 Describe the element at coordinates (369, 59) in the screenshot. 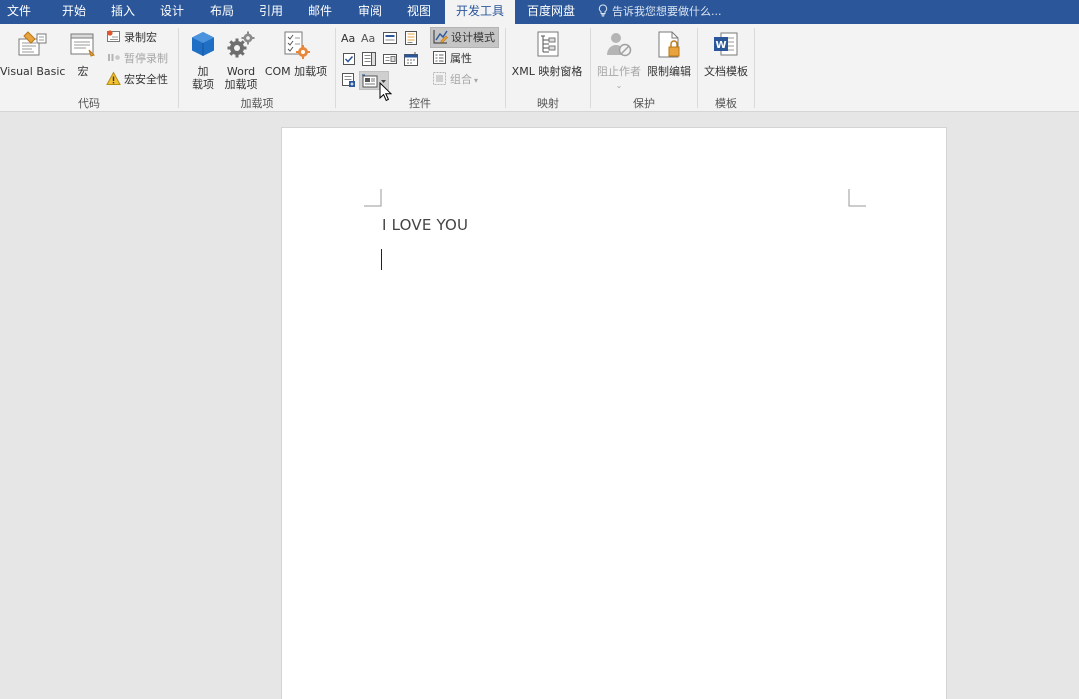

I see `combo-box-content-control-icon` at that location.